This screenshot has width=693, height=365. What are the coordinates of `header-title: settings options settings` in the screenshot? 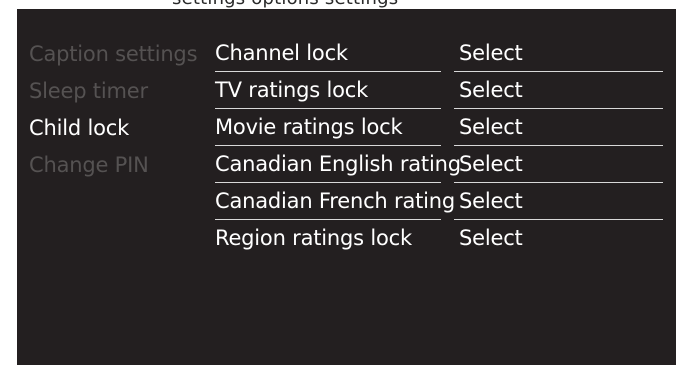 It's located at (285, 4).